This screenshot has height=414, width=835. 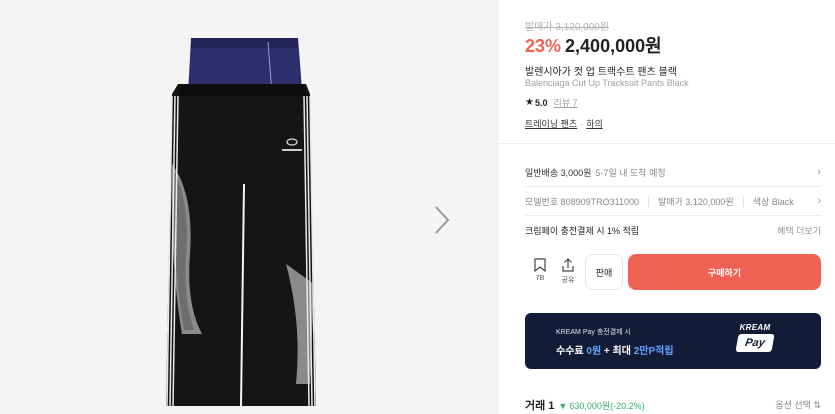 I want to click on rating-value: 5.0, so click(x=541, y=102).